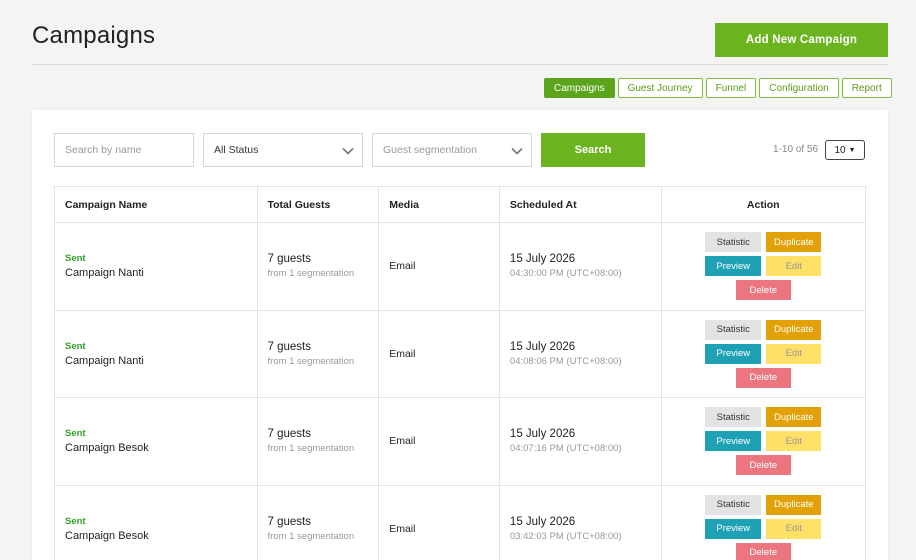  Describe the element at coordinates (581, 266) in the screenshot. I see `scheduled-cell: 15 July 2026 04:30:00 PM (UTC+08:00)` at that location.